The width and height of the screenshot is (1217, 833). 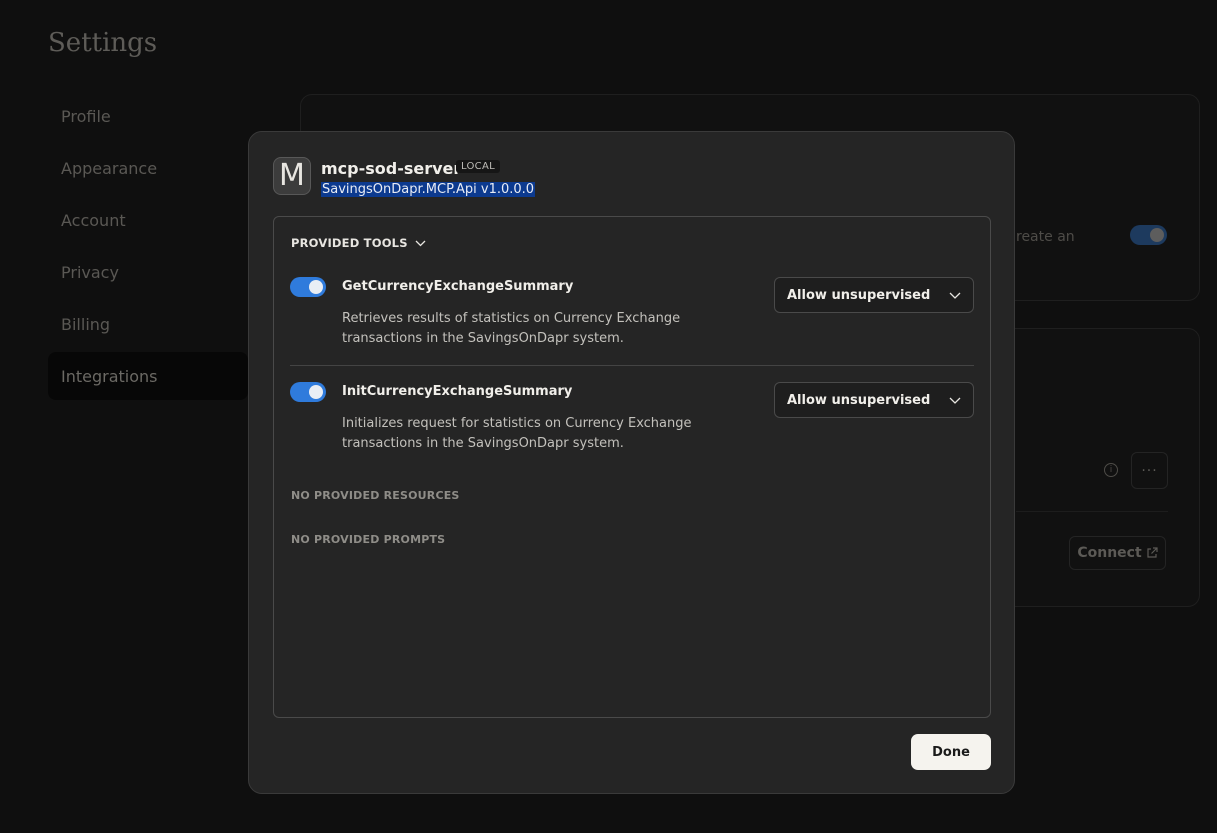 What do you see at coordinates (391, 168) in the screenshot?
I see `server-name: mcp-sod-server` at bounding box center [391, 168].